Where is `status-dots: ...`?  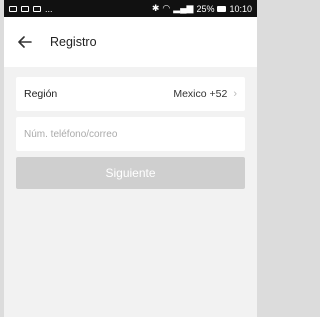
status-dots: ... is located at coordinates (49, 8).